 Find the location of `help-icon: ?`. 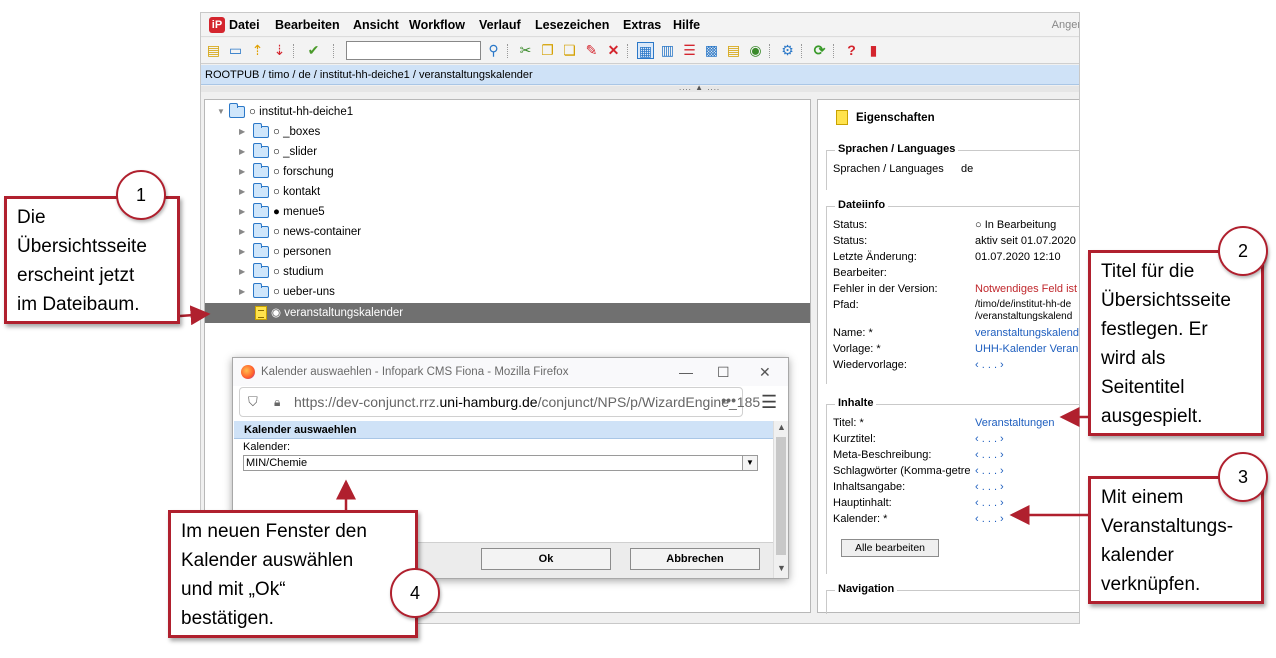

help-icon: ? is located at coordinates (851, 50).